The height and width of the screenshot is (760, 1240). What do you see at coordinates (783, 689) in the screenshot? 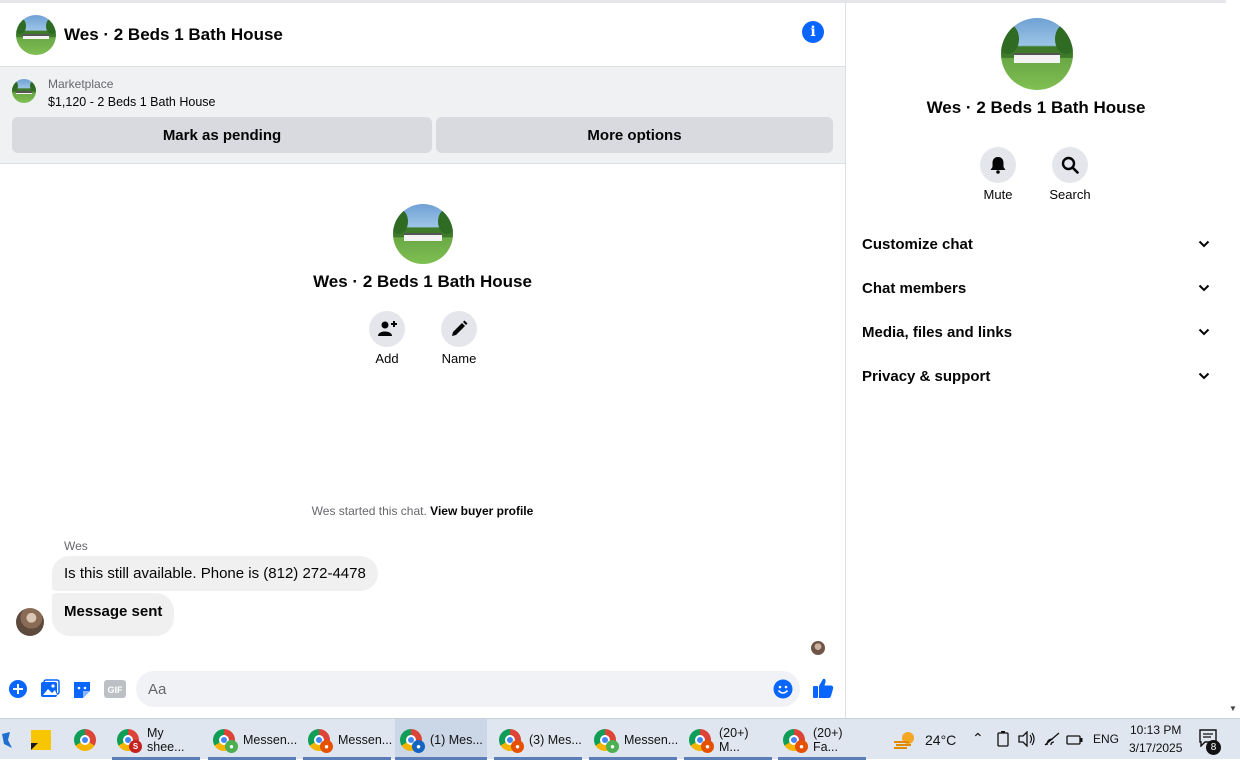
I see `emoji-icon` at bounding box center [783, 689].